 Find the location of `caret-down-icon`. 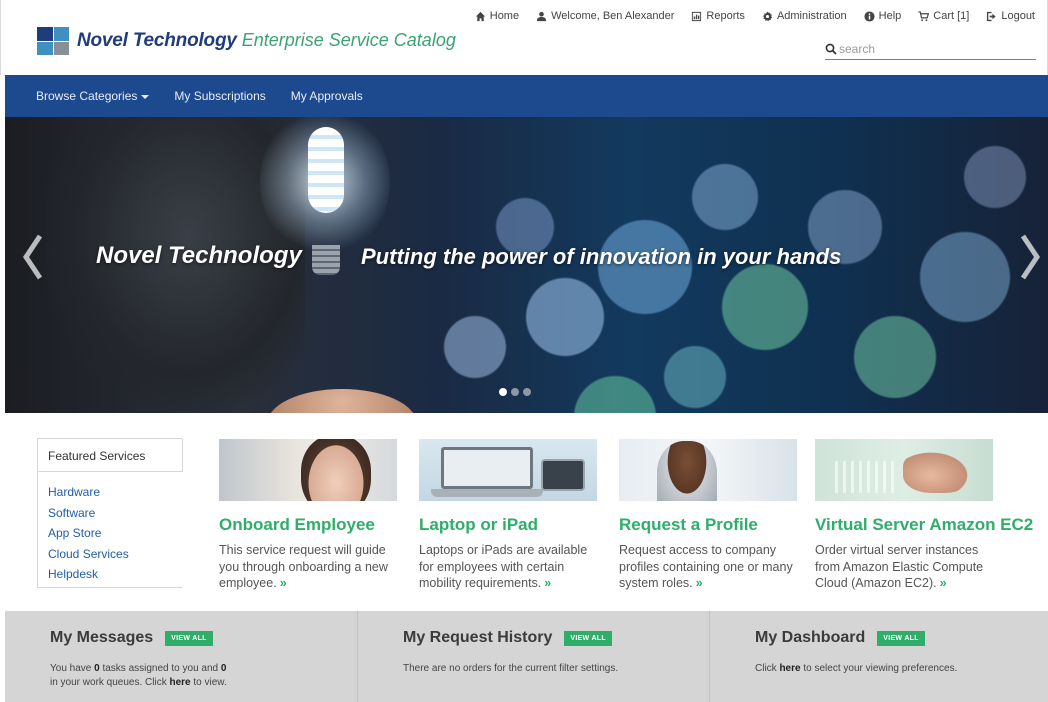

caret-down-icon is located at coordinates (145, 96).